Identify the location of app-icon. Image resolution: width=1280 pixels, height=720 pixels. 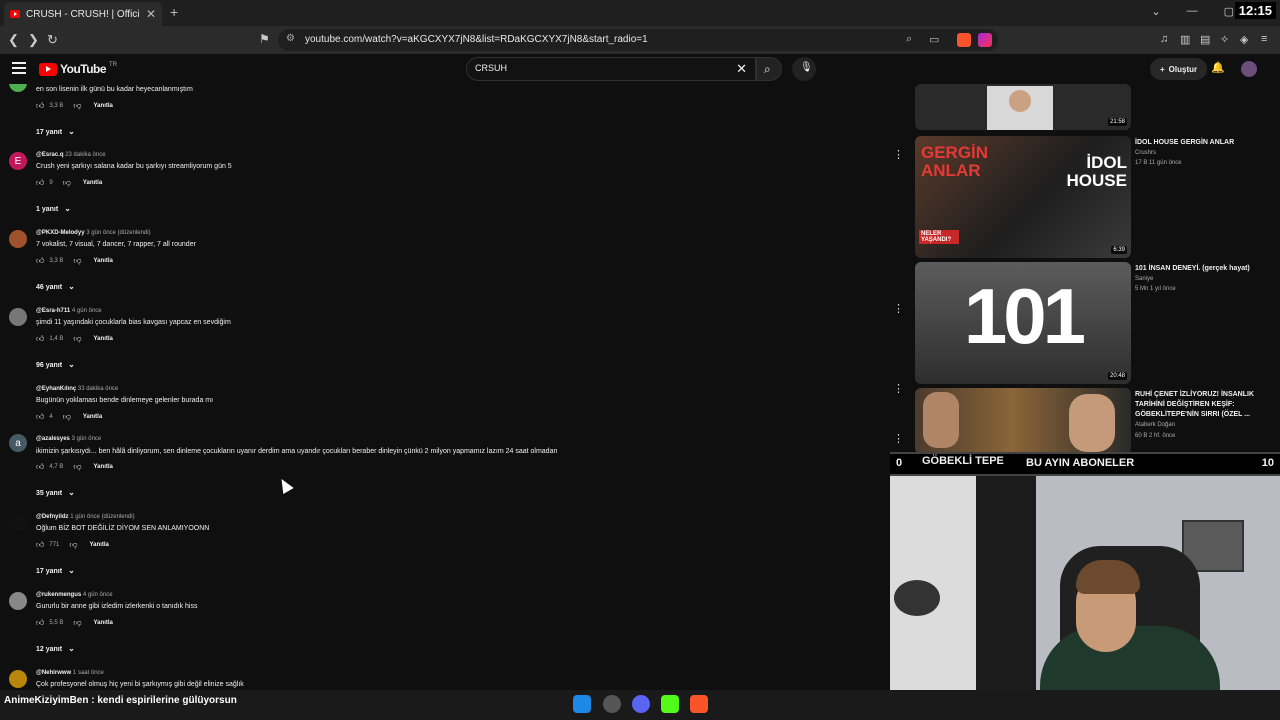
(612, 704).